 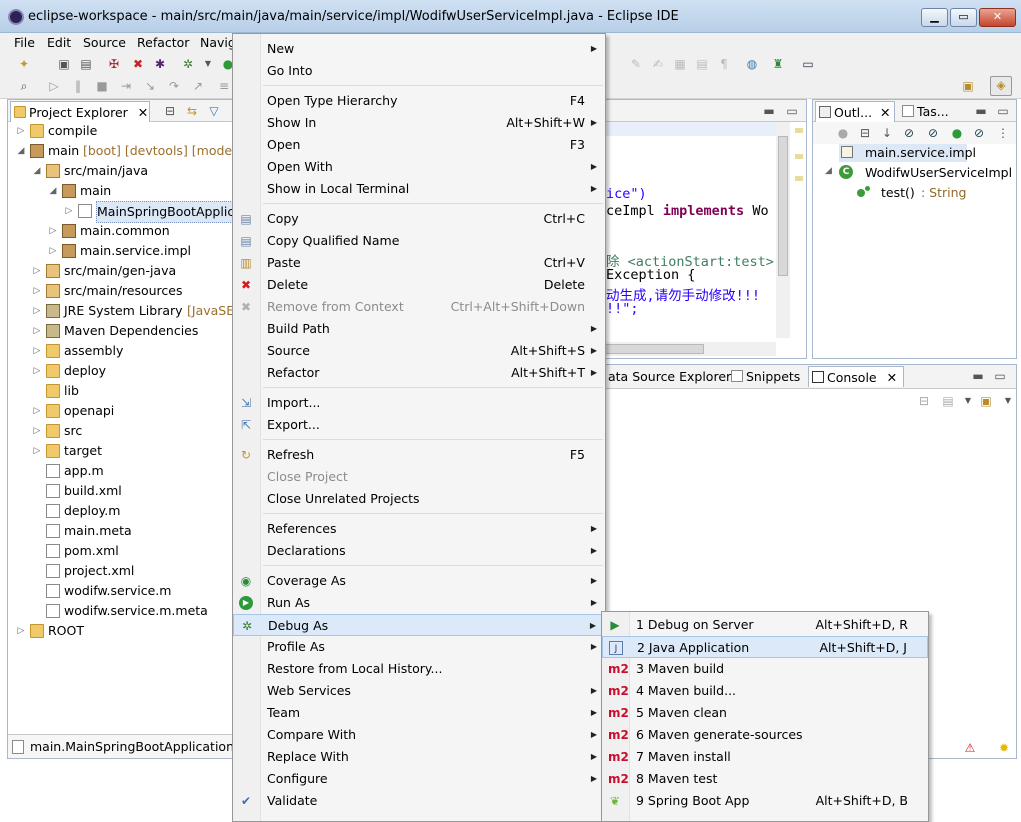 What do you see at coordinates (163, 42) in the screenshot?
I see `menu-refactor: Refactor` at bounding box center [163, 42].